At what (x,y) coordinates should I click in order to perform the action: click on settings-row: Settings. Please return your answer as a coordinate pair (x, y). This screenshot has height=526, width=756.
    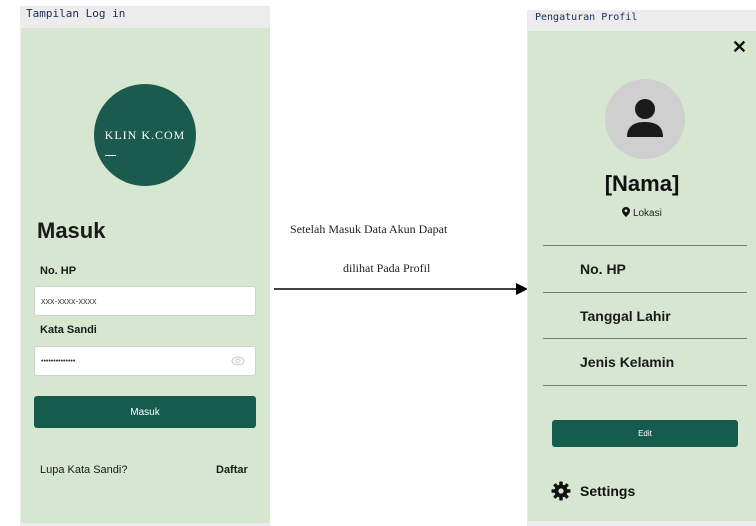
    Looking at the image, I should click on (593, 491).